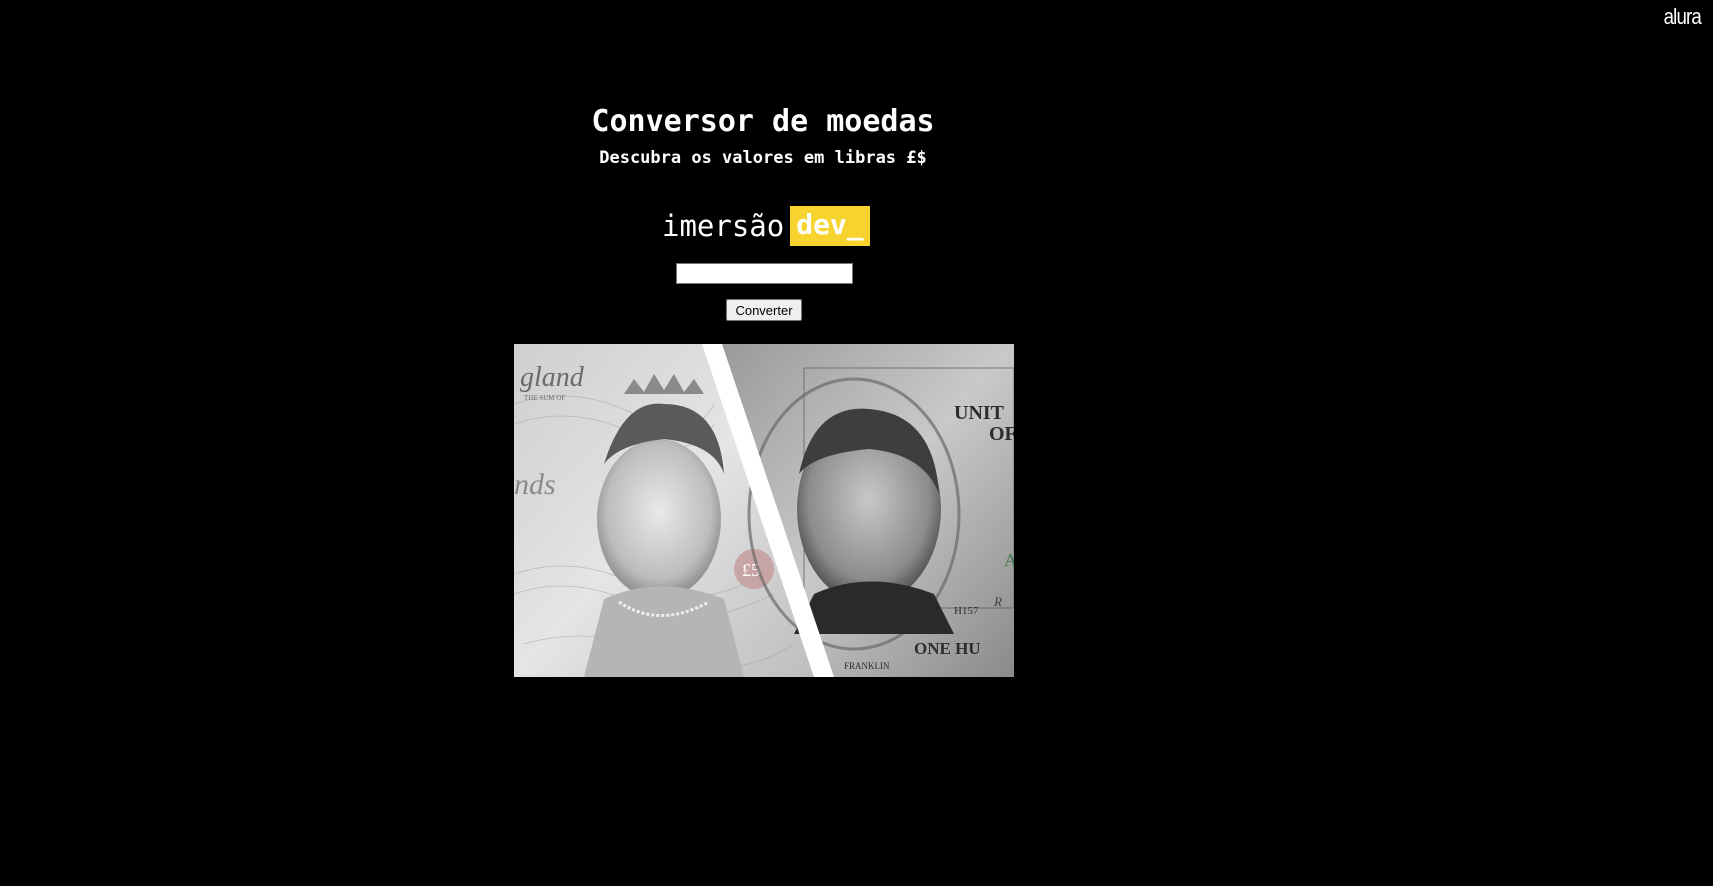 The height and width of the screenshot is (886, 1718). I want to click on amount-input, so click(764, 273).